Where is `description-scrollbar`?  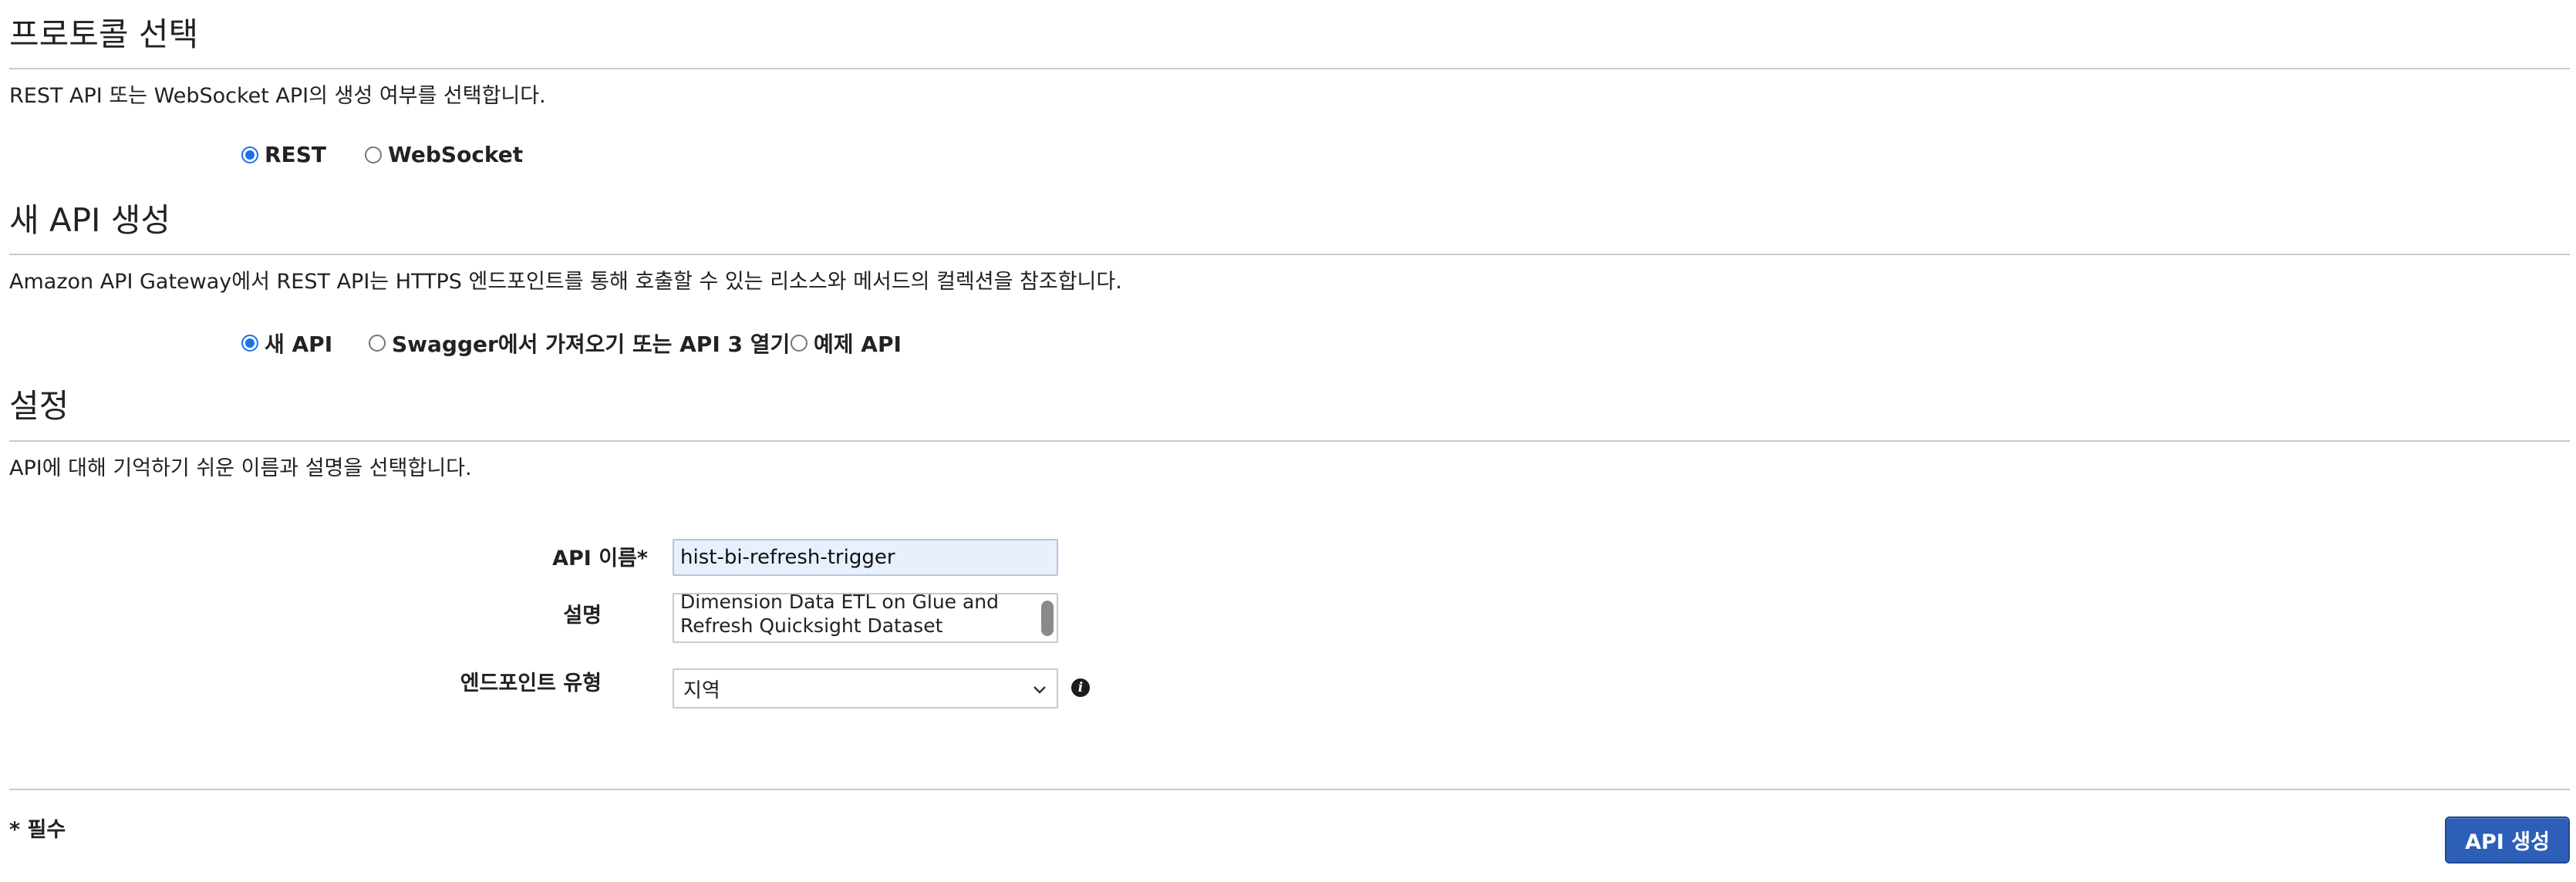
description-scrollbar is located at coordinates (1047, 618).